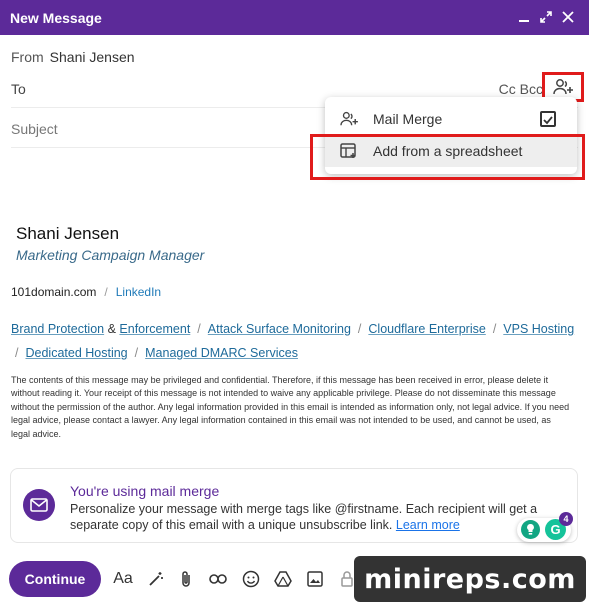  I want to click on ampersand: &, so click(111, 329).